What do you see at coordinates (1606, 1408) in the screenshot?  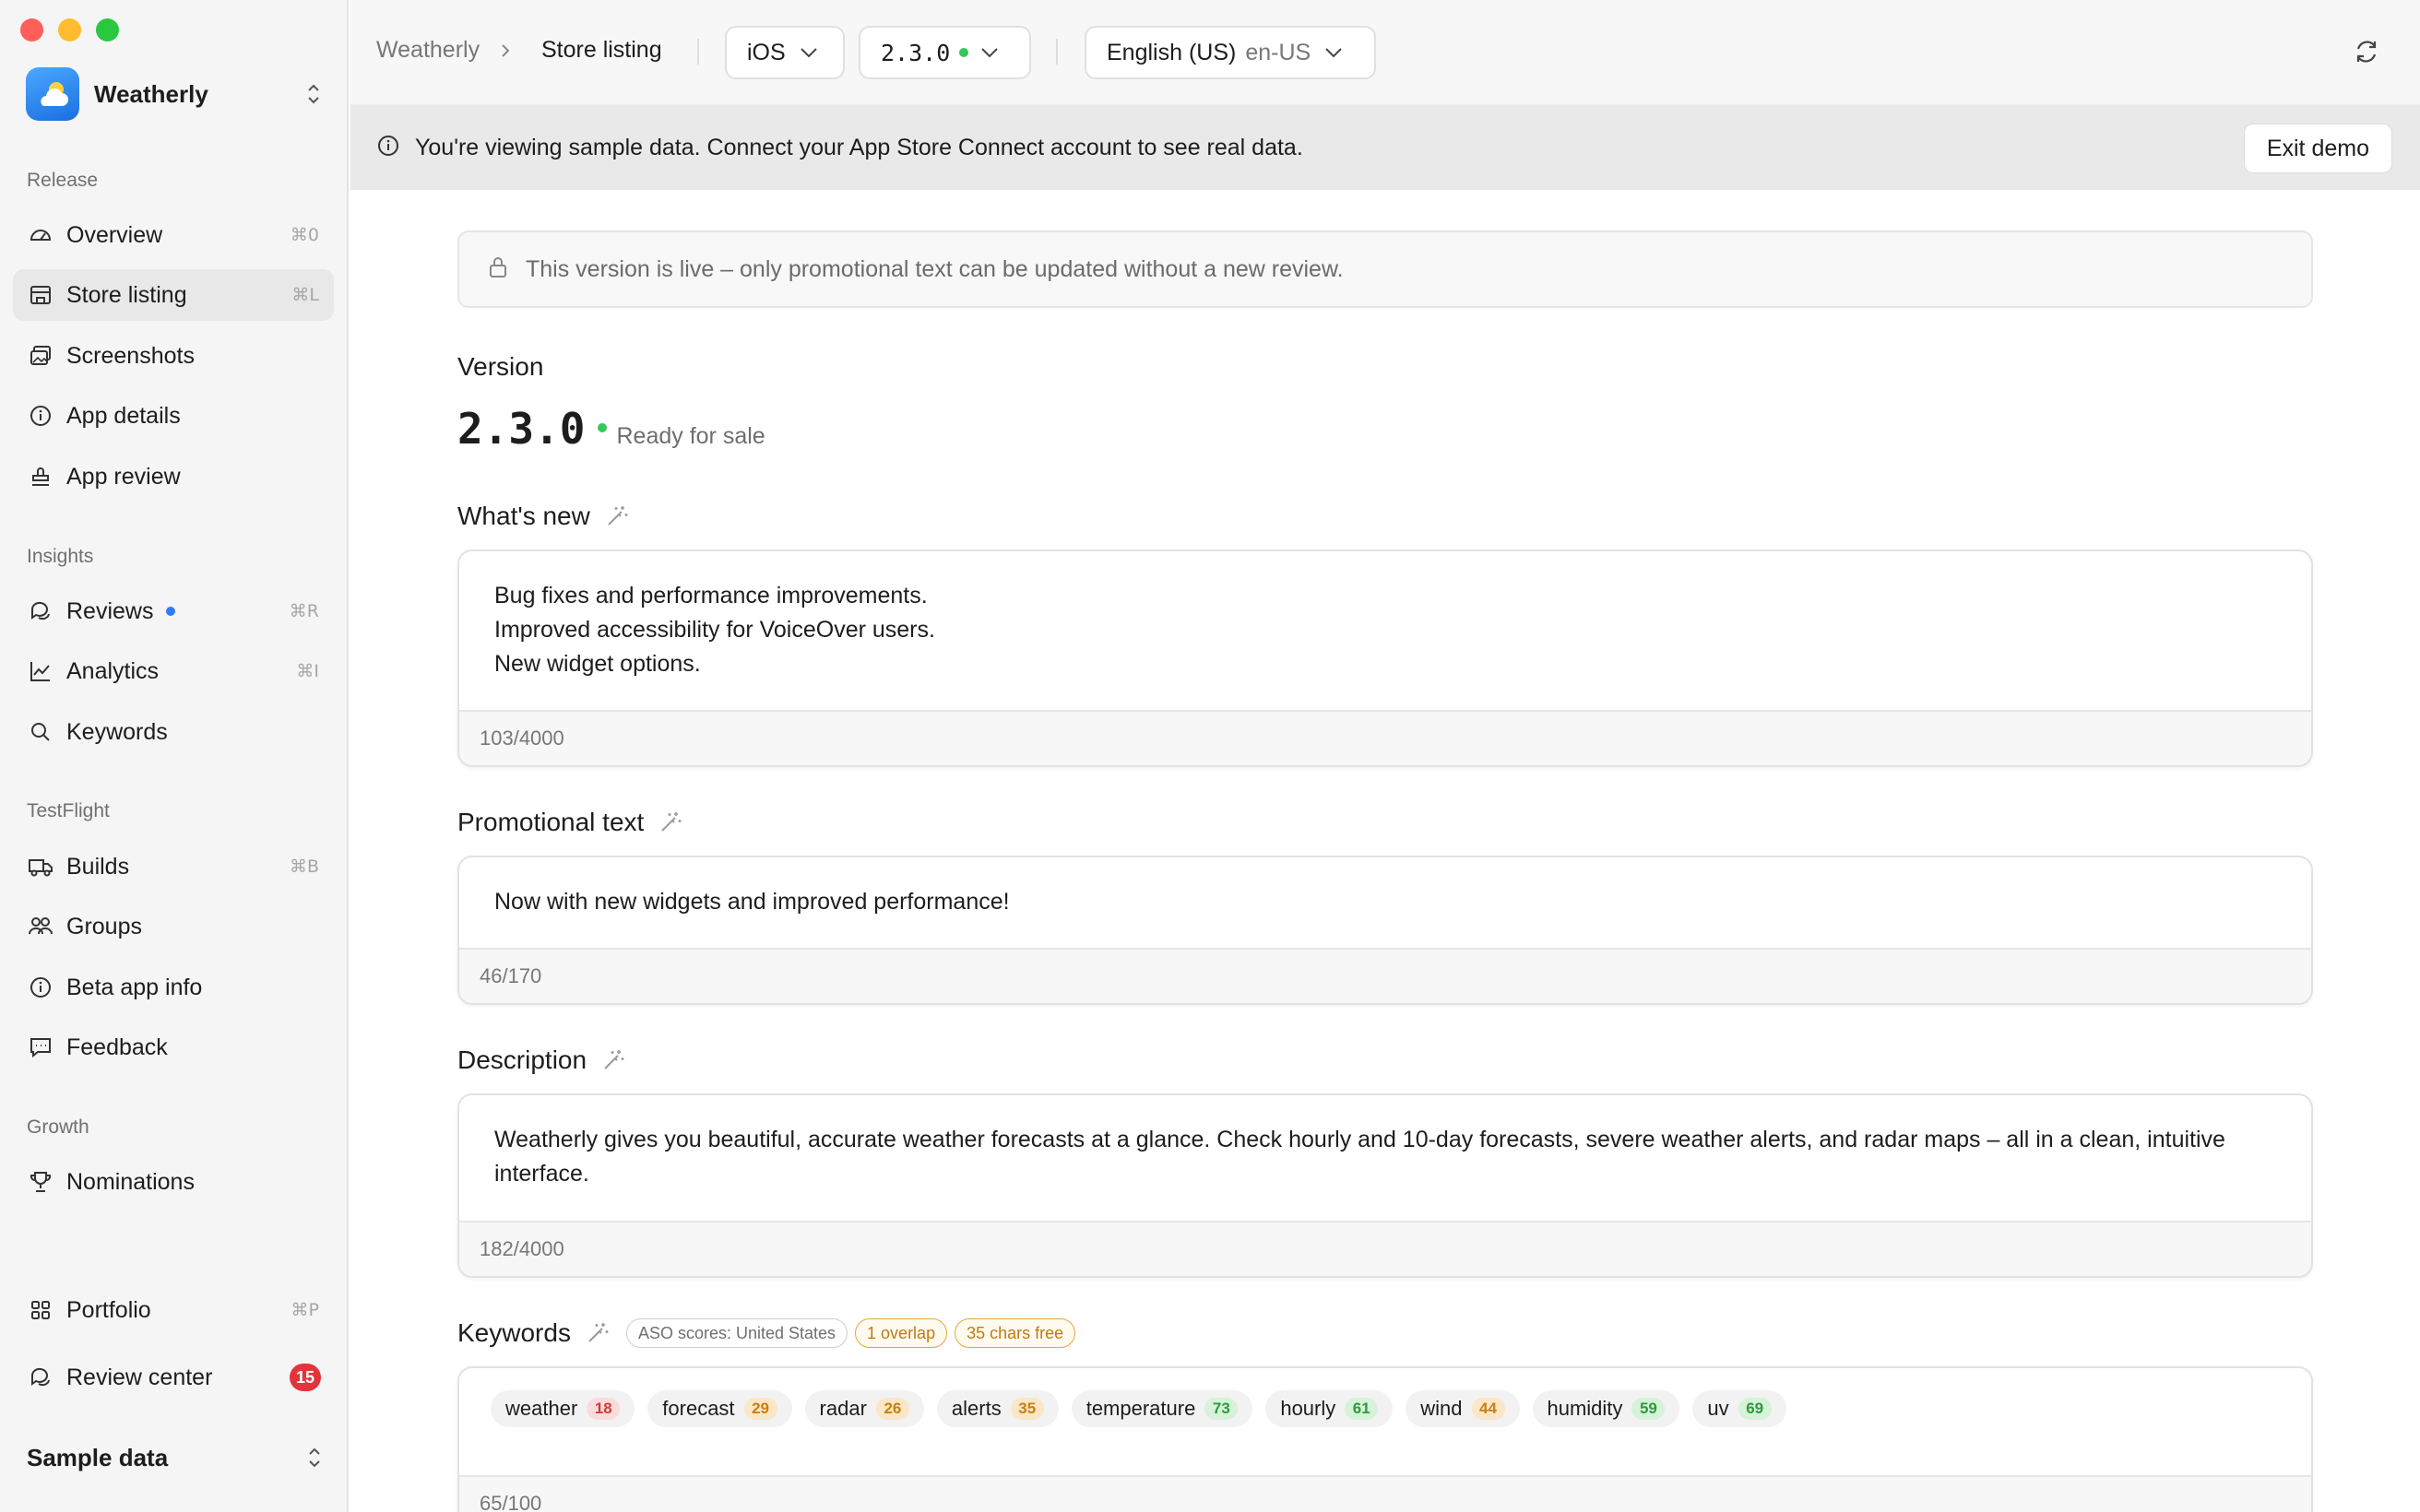 I see `keyword-chip: humidity 59` at bounding box center [1606, 1408].